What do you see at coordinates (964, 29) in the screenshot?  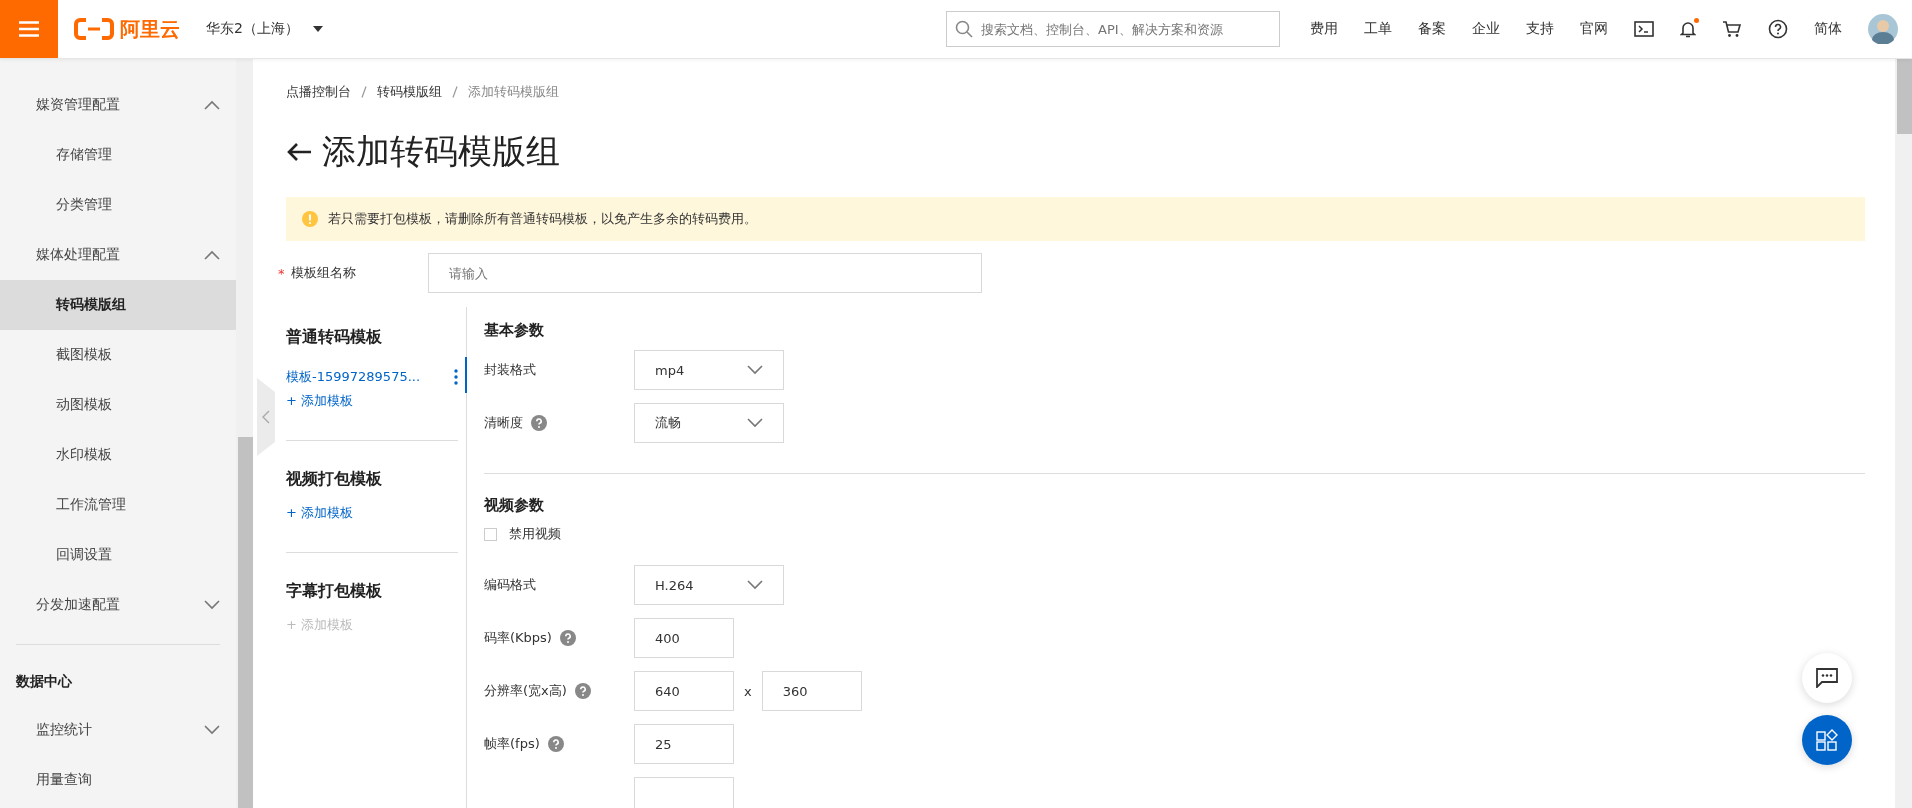 I see `search-icon` at bounding box center [964, 29].